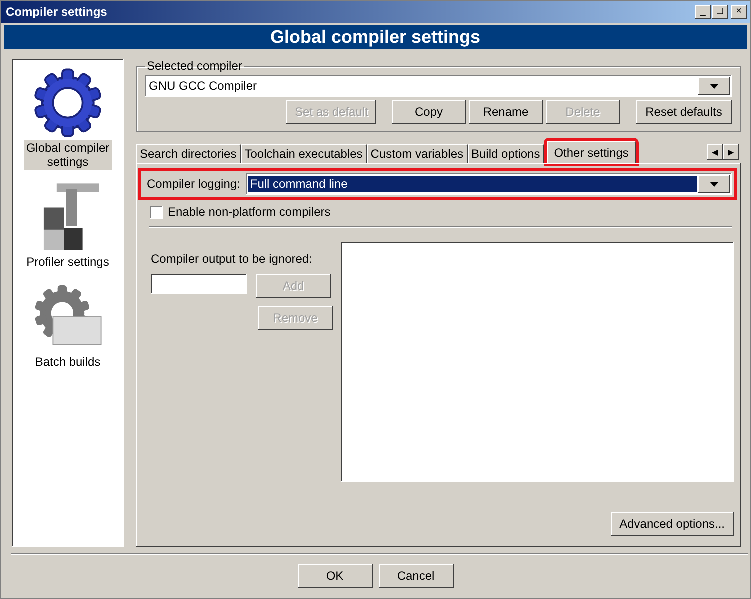 This screenshot has width=751, height=599. I want to click on tab: Build options, so click(506, 153).